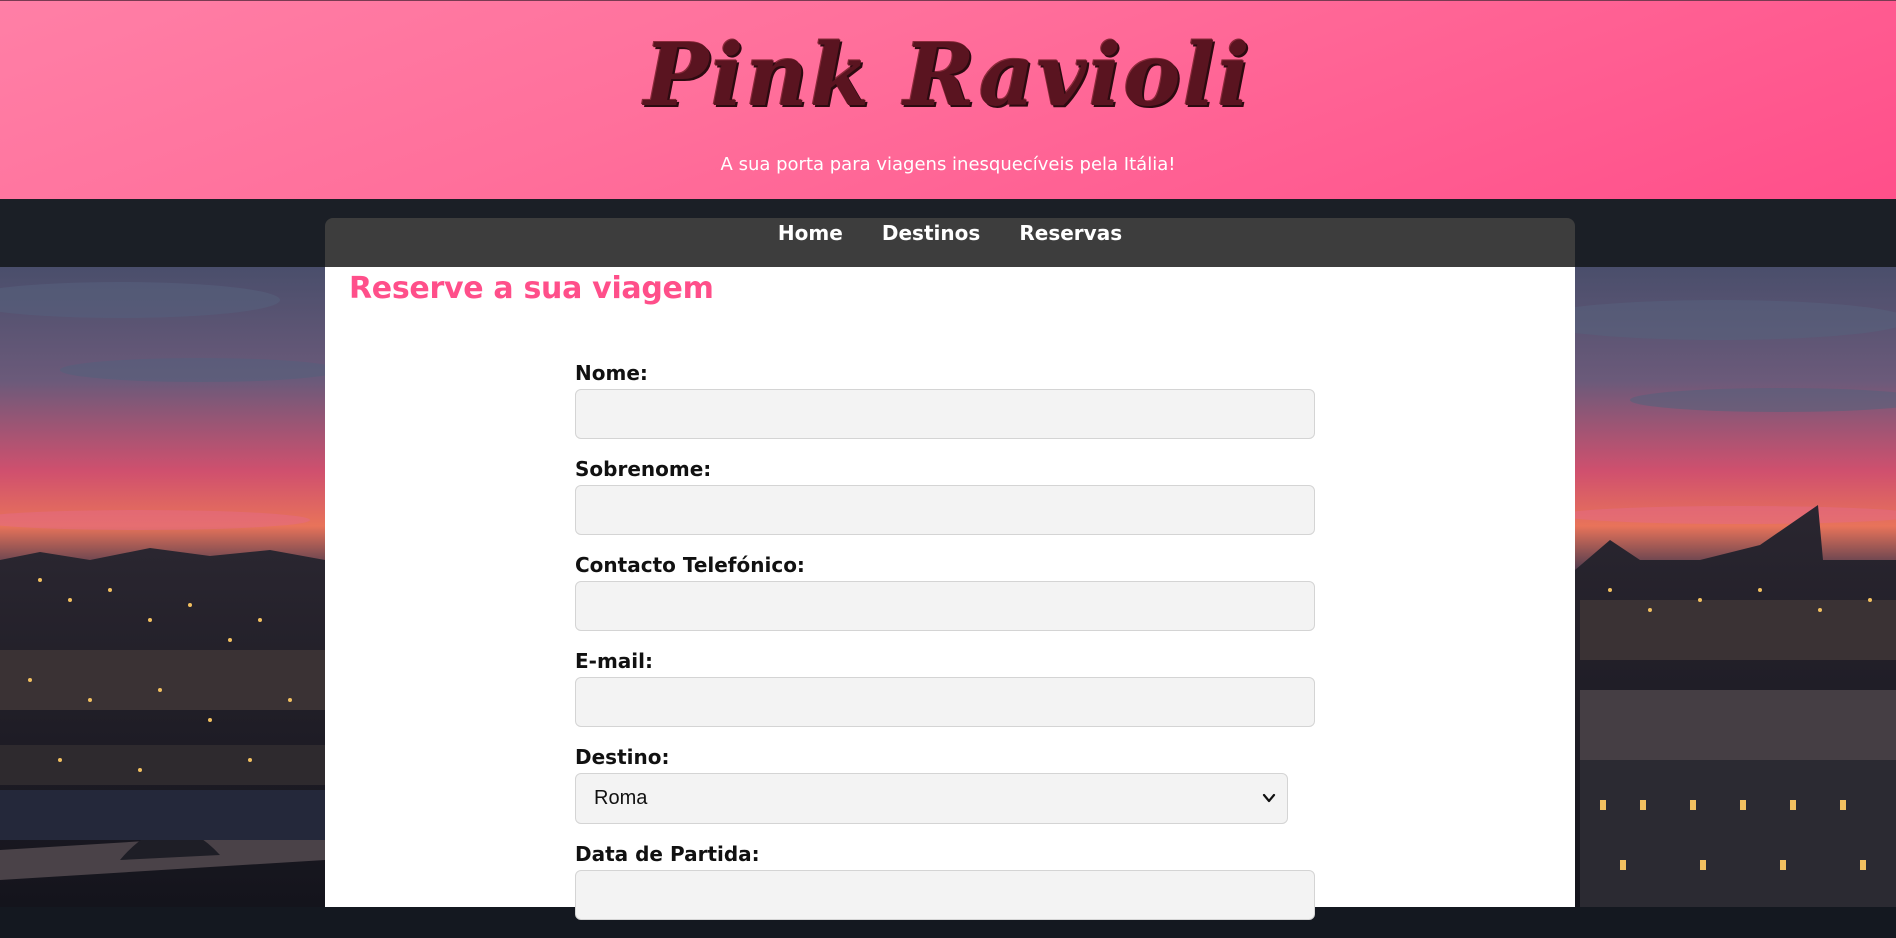 The width and height of the screenshot is (1896, 938). I want to click on phone-group: Contacto Telefónico:, so click(945, 592).